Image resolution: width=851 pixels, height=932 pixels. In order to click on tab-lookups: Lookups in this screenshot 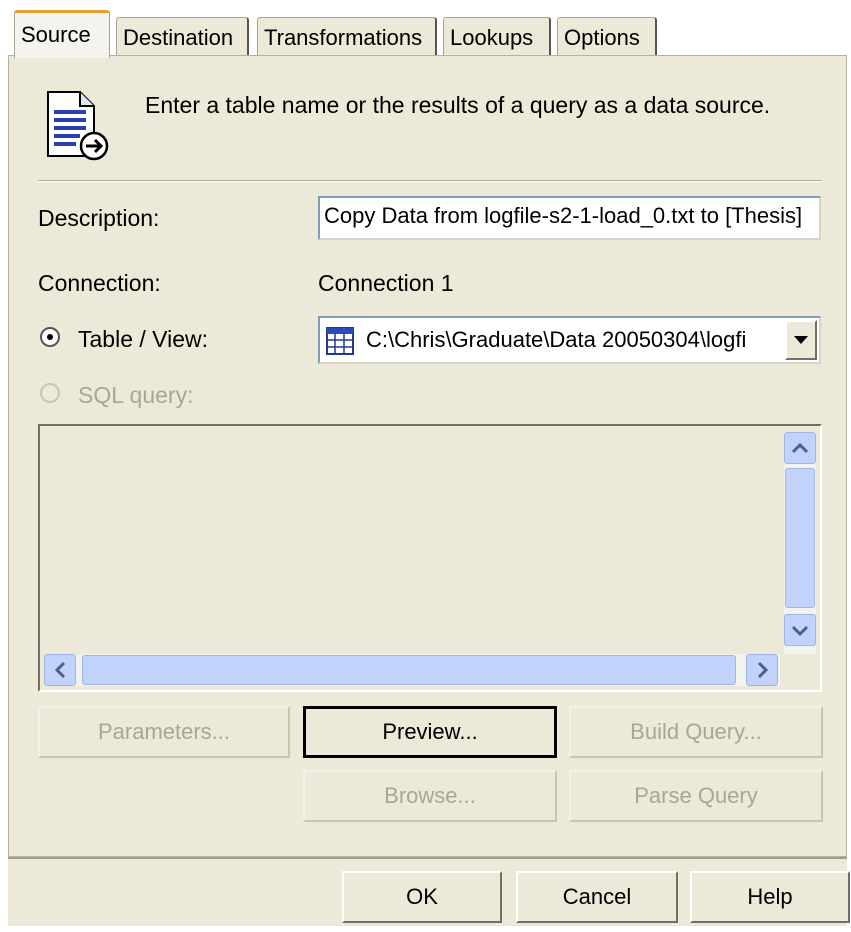, I will do `click(497, 37)`.